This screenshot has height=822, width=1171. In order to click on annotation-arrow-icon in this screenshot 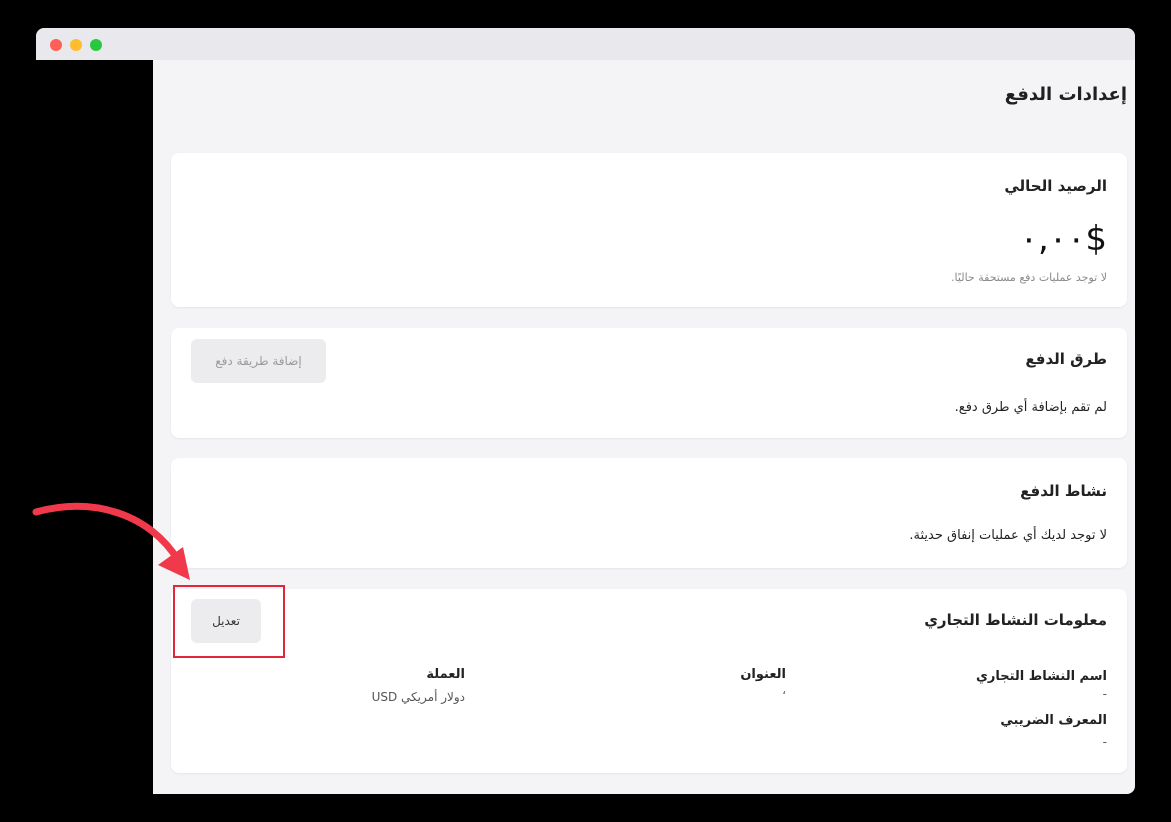, I will do `click(111, 541)`.